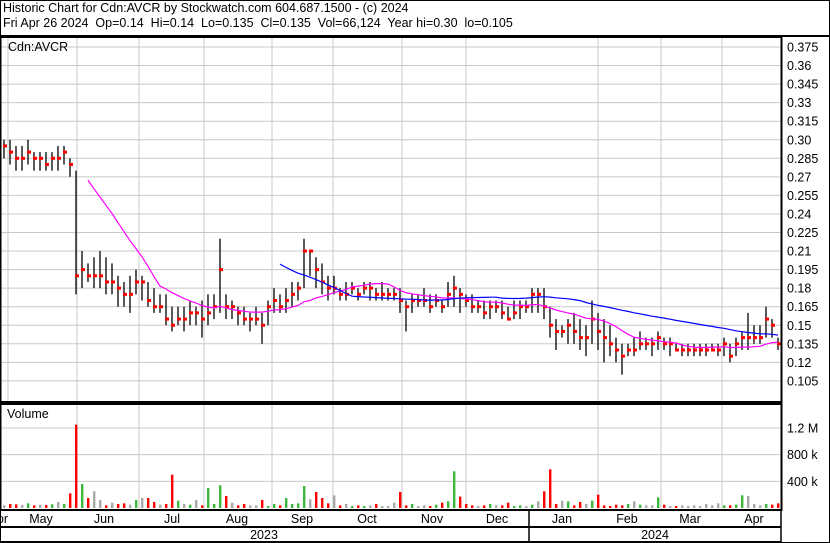 The height and width of the screenshot is (543, 830). I want to click on price-tick-label: 0.345, so click(802, 85).